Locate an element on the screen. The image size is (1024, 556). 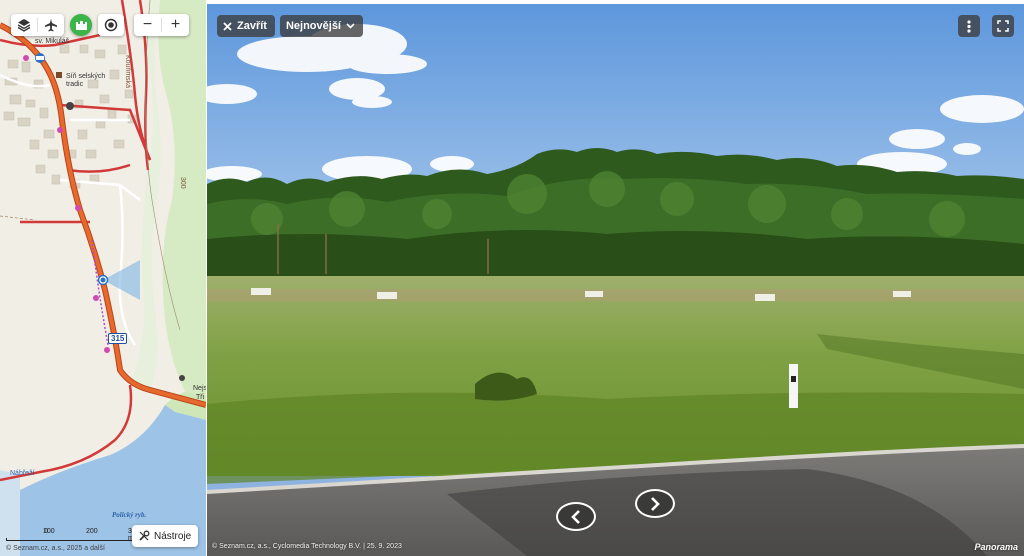
panorama-top-controls: Zavřít Nejnovější is located at coordinates (290, 26).